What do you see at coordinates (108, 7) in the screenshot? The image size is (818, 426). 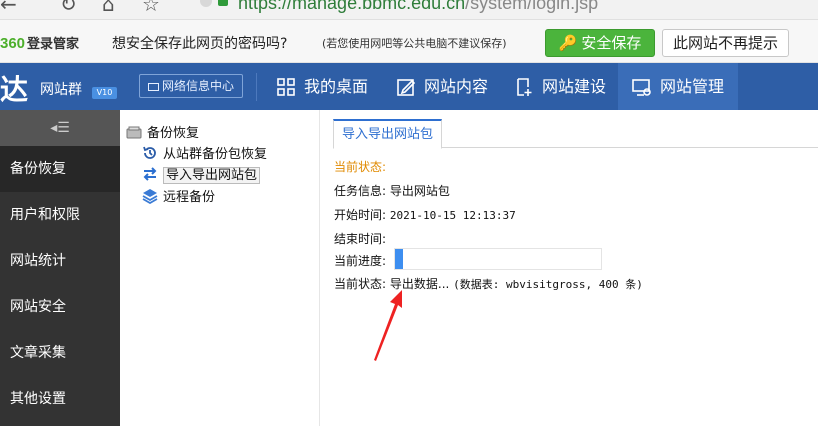 I see `home-icon: ⌂` at bounding box center [108, 7].